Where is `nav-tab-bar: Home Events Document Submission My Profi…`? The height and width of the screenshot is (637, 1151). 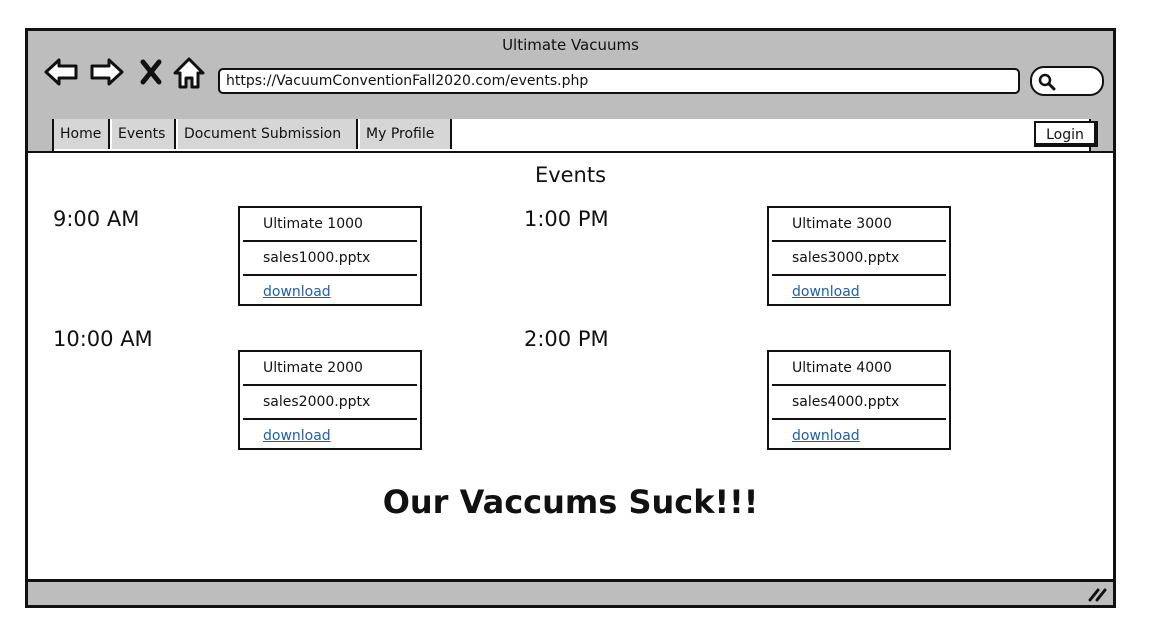
nav-tab-bar: Home Events Document Submission My Profi… is located at coordinates (570, 136).